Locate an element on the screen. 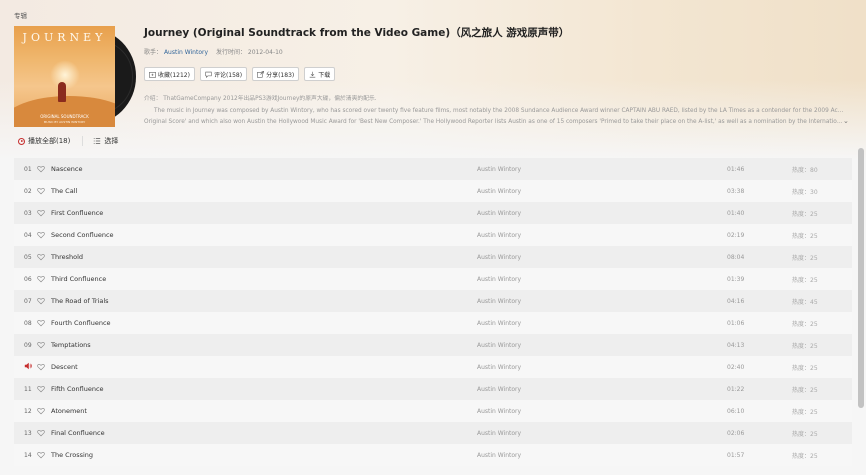 This screenshot has height=475, width=866. track-row: 05 Threshold Austin Wintory 08:04 热度：25 is located at coordinates (433, 257).